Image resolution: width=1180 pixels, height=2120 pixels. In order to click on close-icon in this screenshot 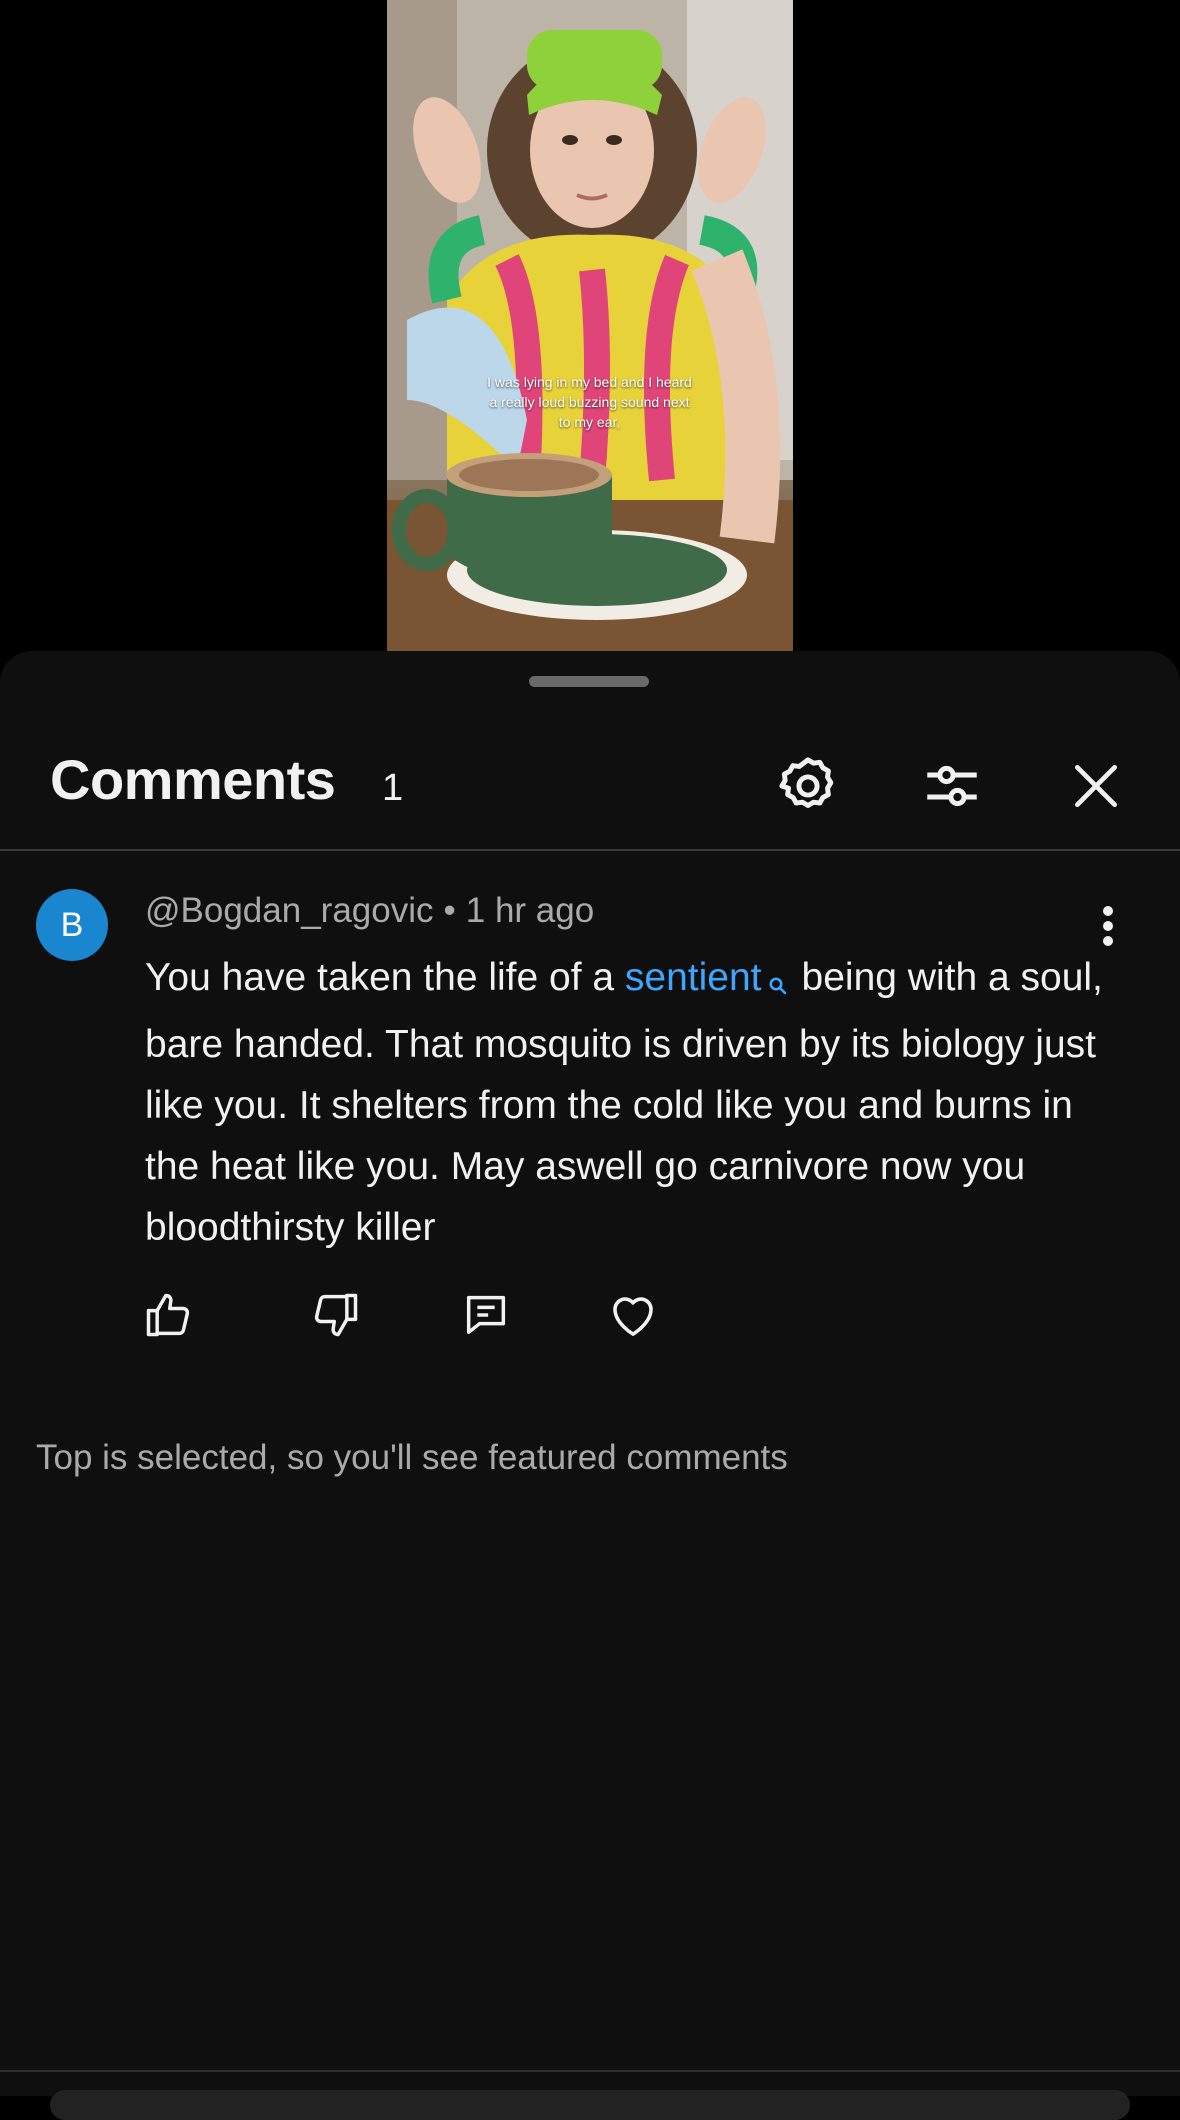, I will do `click(1096, 786)`.